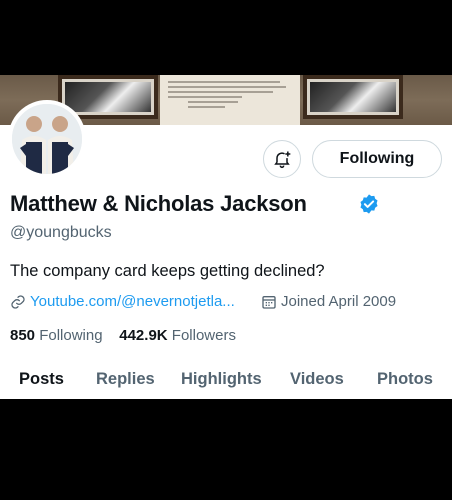  Describe the element at coordinates (41, 379) in the screenshot. I see `tab-posts: Posts` at that location.